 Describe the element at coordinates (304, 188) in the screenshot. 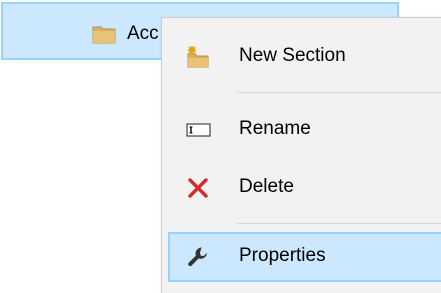

I see `menu-item-delete: Delete` at that location.